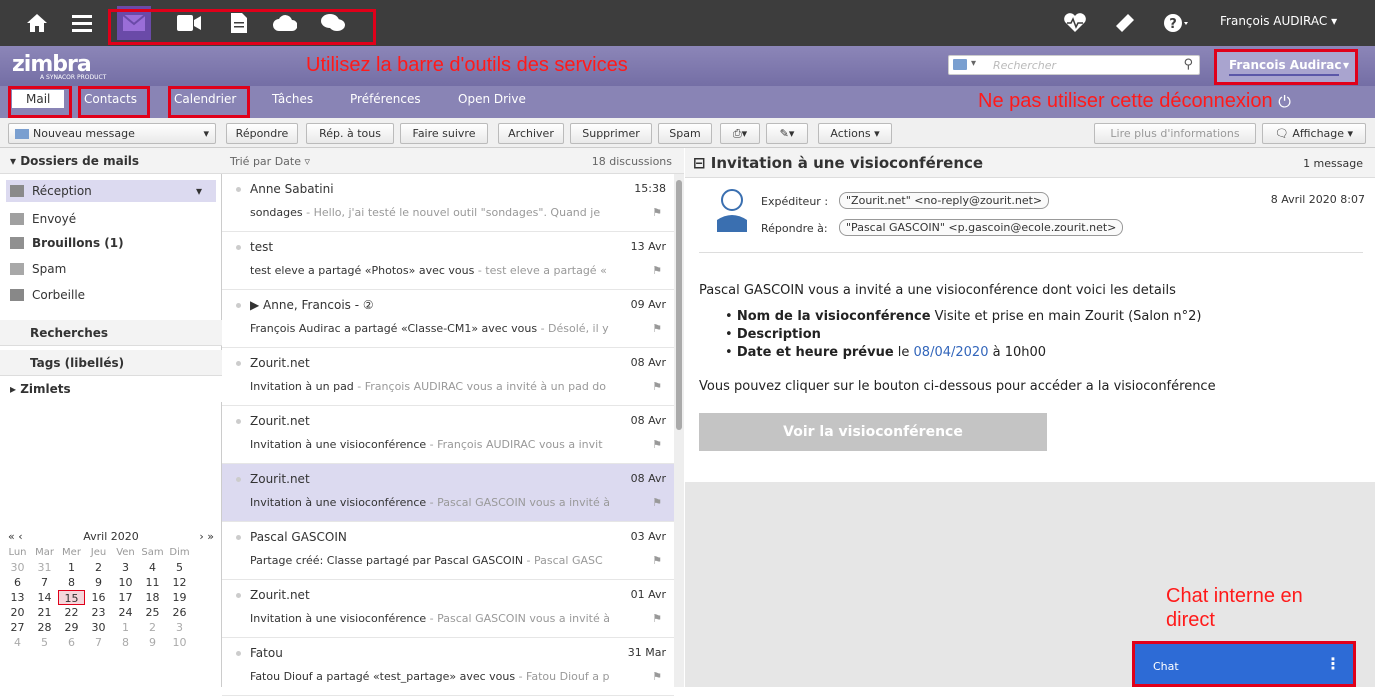  What do you see at coordinates (951, 352) in the screenshot?
I see `date-link: 08/04/2020` at bounding box center [951, 352].